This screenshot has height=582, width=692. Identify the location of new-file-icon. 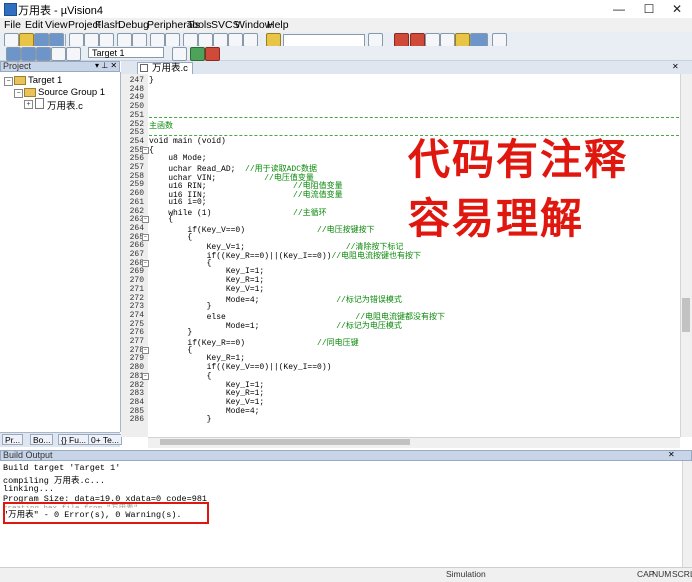
(11, 40).